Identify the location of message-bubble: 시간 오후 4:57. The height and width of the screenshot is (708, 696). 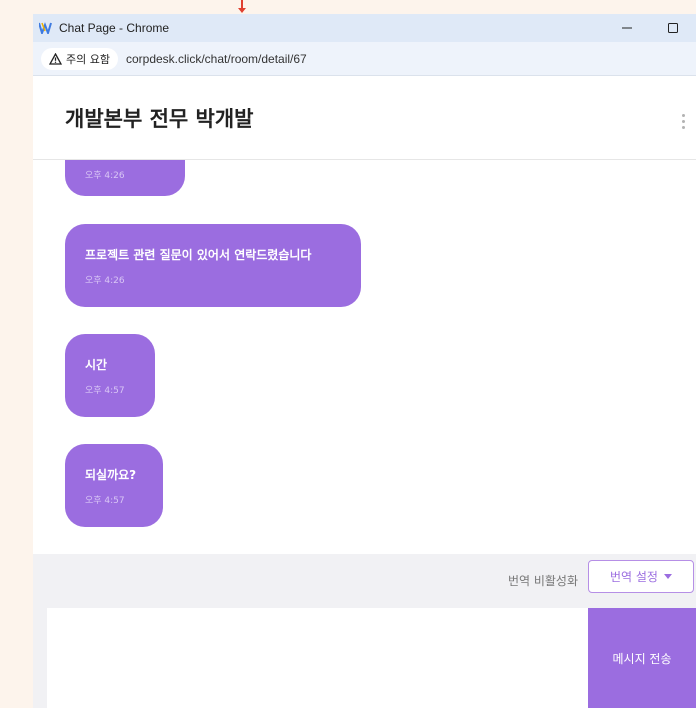
(110, 375).